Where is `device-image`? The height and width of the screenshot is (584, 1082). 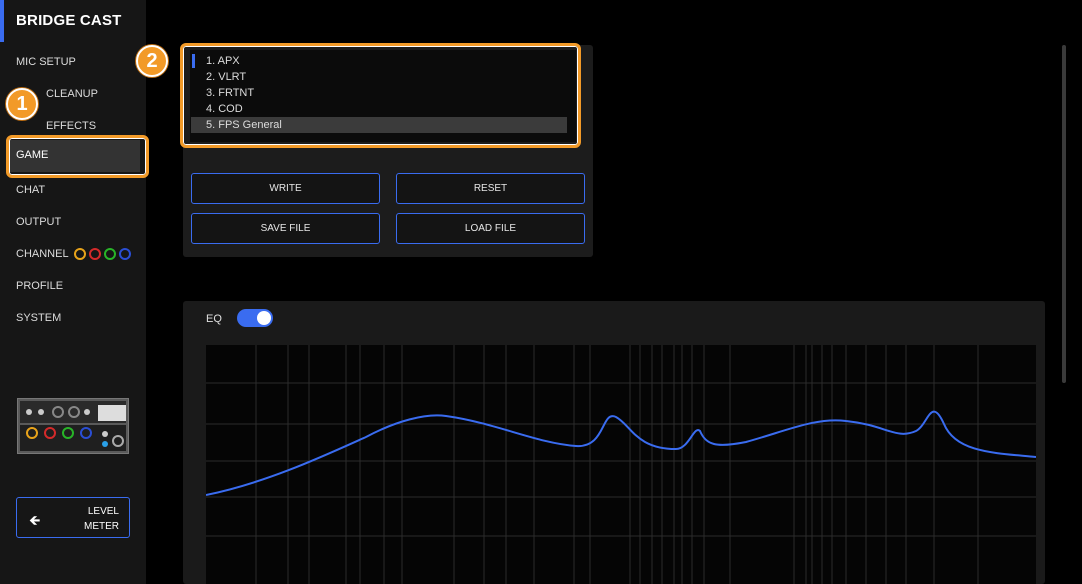
device-image is located at coordinates (73, 426).